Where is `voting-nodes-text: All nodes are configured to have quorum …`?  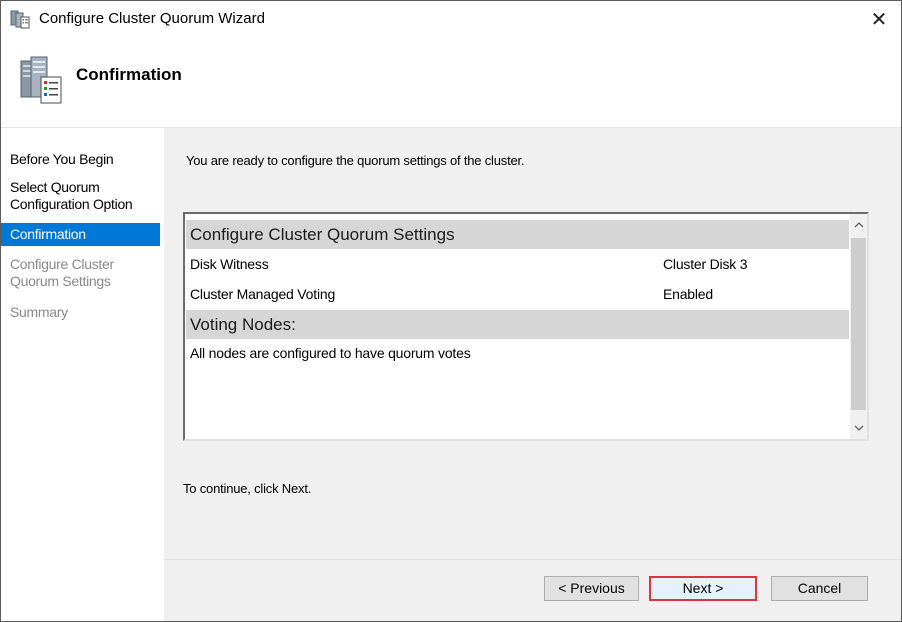 voting-nodes-text: All nodes are configured to have quorum … is located at coordinates (330, 353).